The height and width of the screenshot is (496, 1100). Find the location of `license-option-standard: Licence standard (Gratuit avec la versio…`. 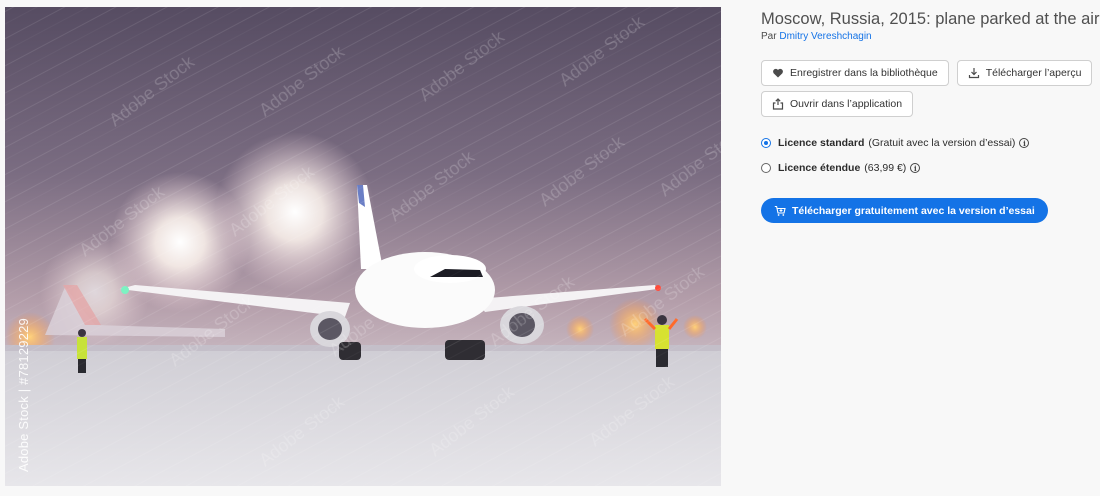

license-option-standard: Licence standard (Gratuit avec la versio… is located at coordinates (895, 143).